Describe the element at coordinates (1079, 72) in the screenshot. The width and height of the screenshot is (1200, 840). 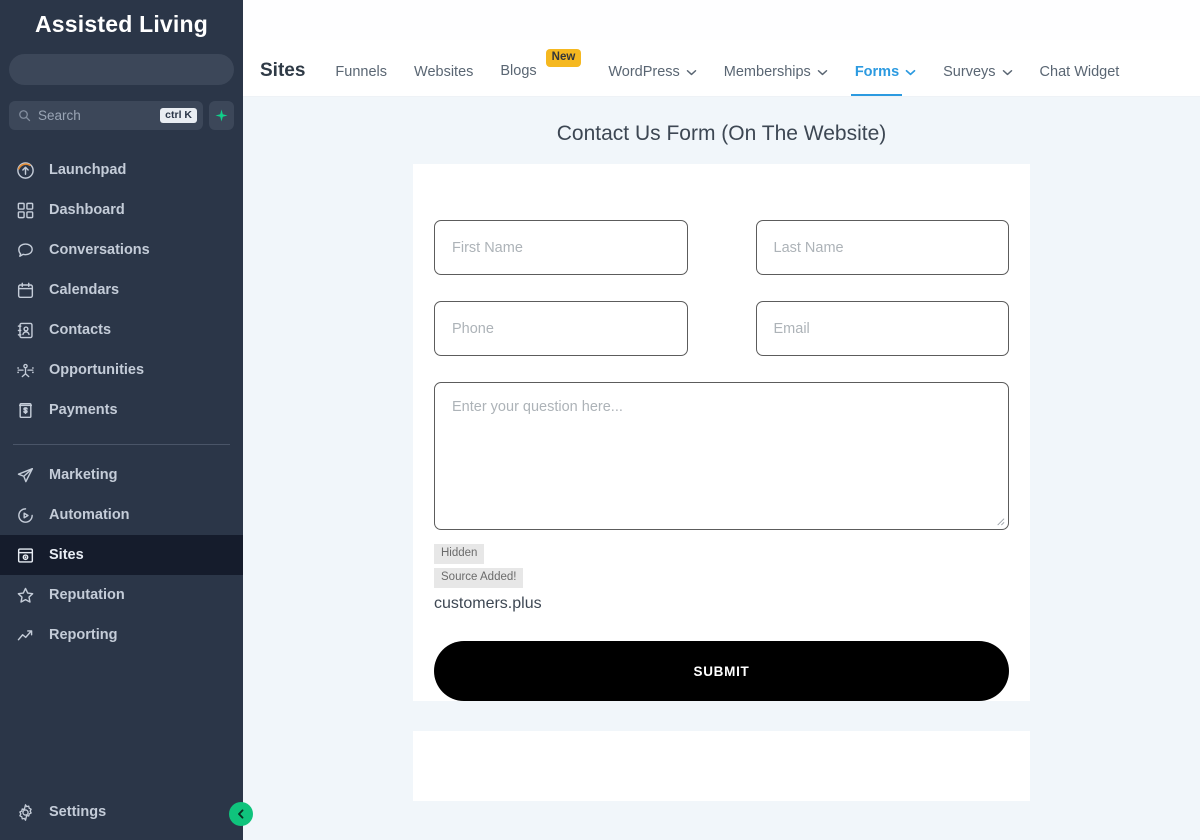
I see `tab-label: Chat Widget` at that location.